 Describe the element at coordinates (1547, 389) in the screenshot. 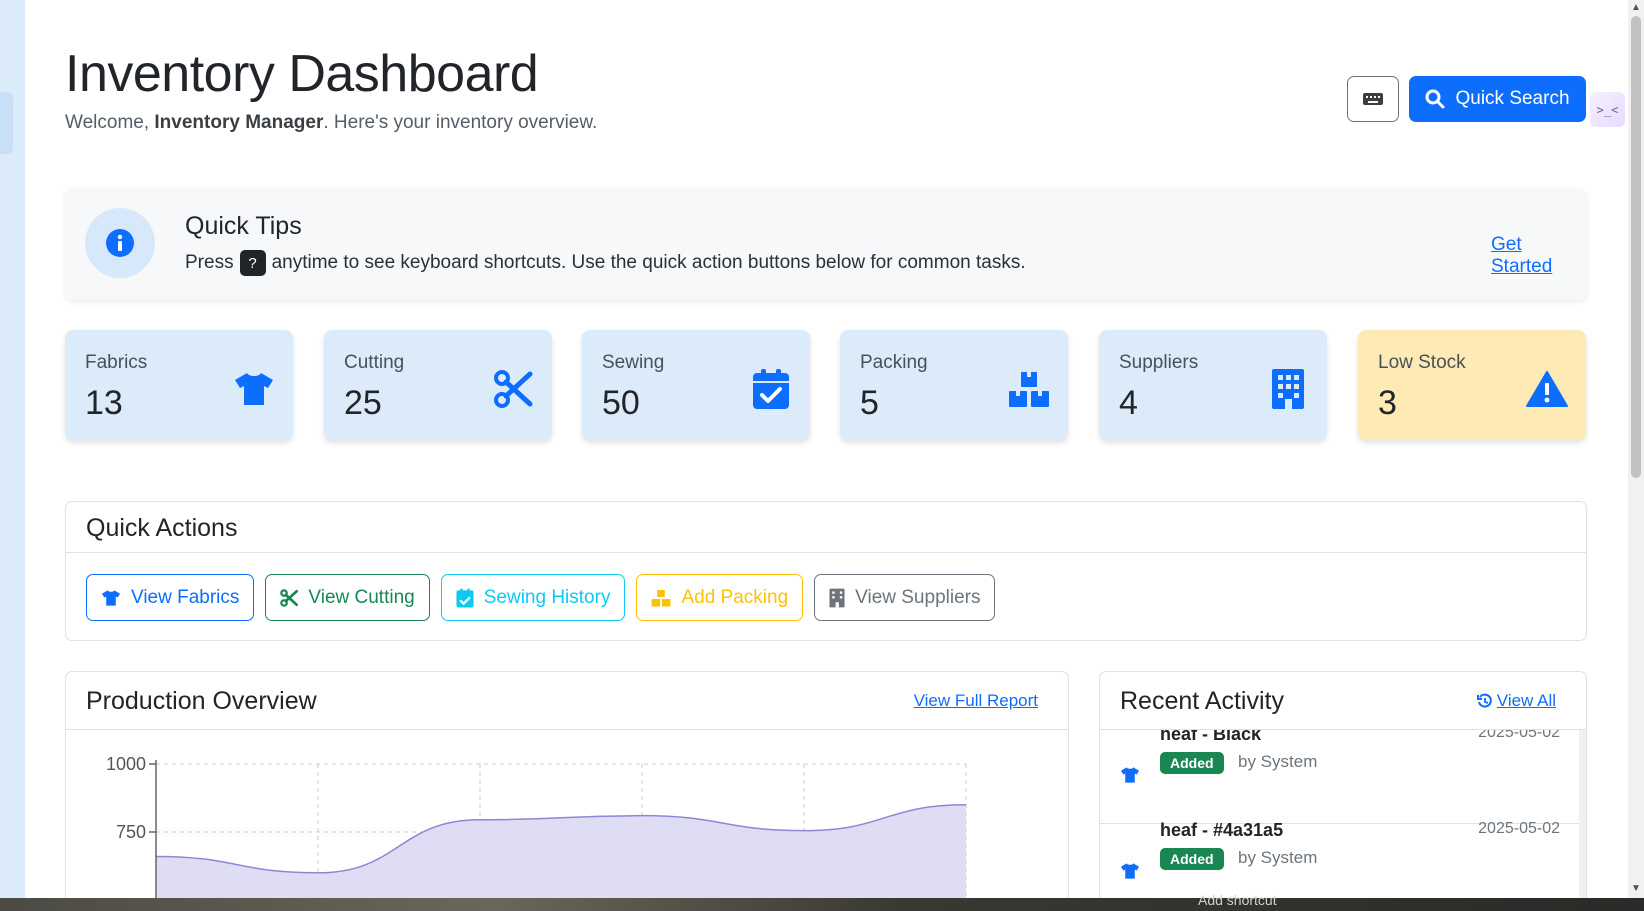

I see `warning-icon` at that location.